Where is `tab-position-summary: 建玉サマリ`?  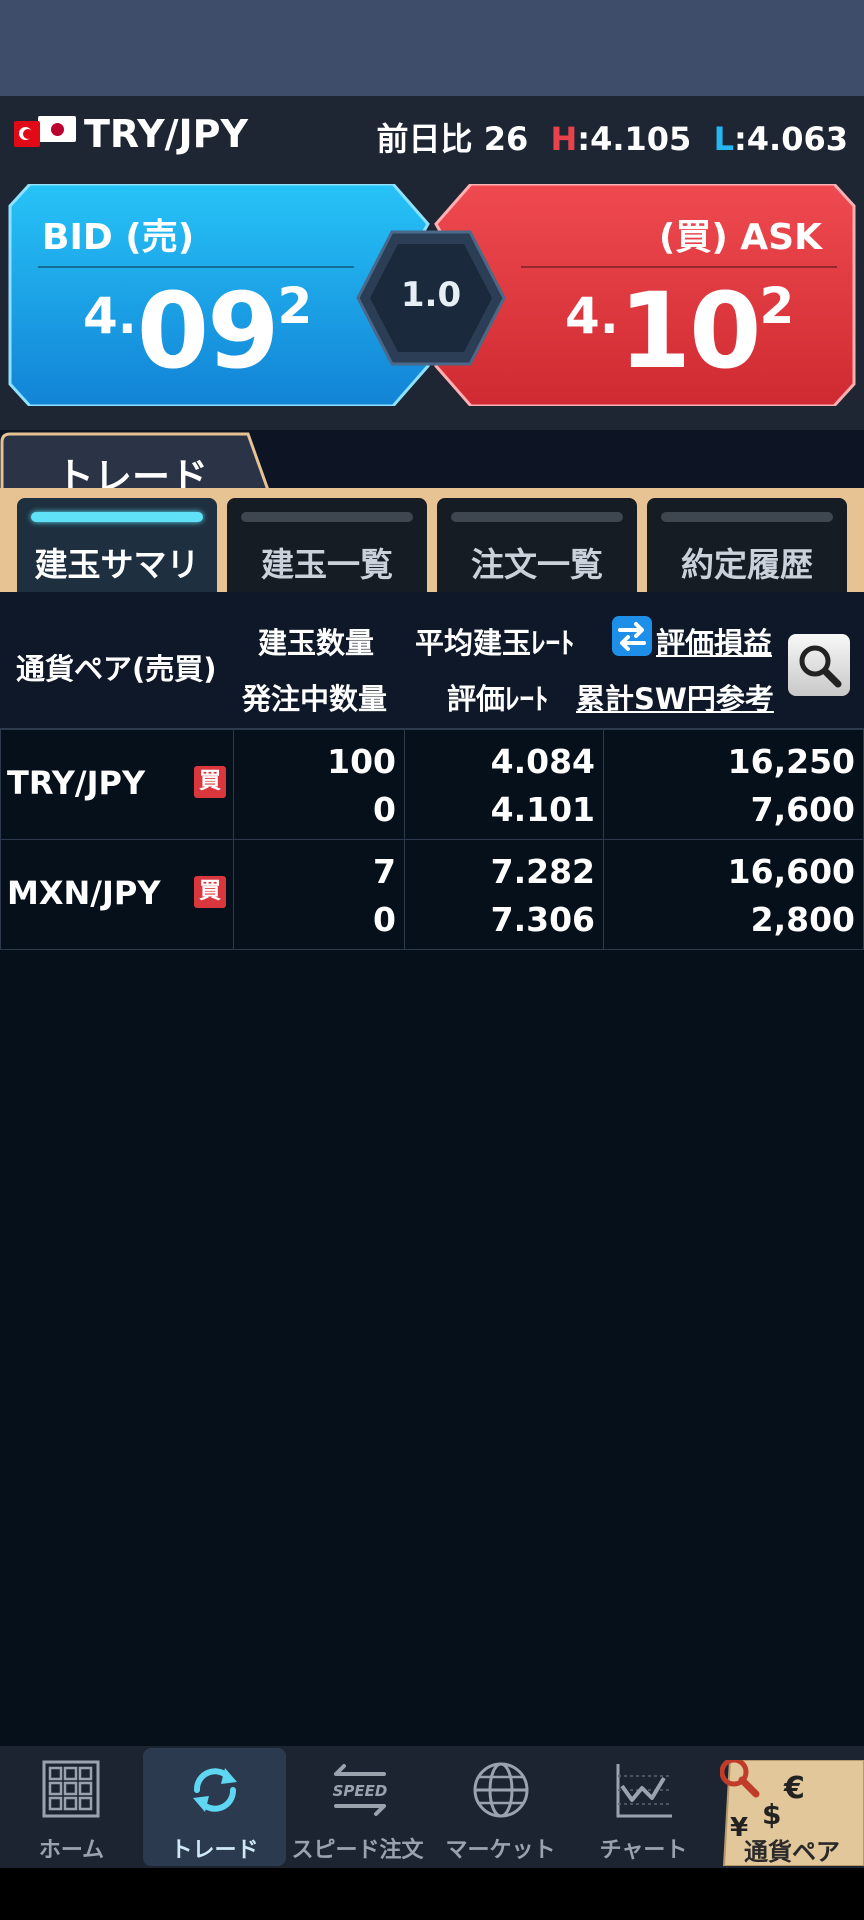
tab-position-summary: 建玉サマリ is located at coordinates (117, 545).